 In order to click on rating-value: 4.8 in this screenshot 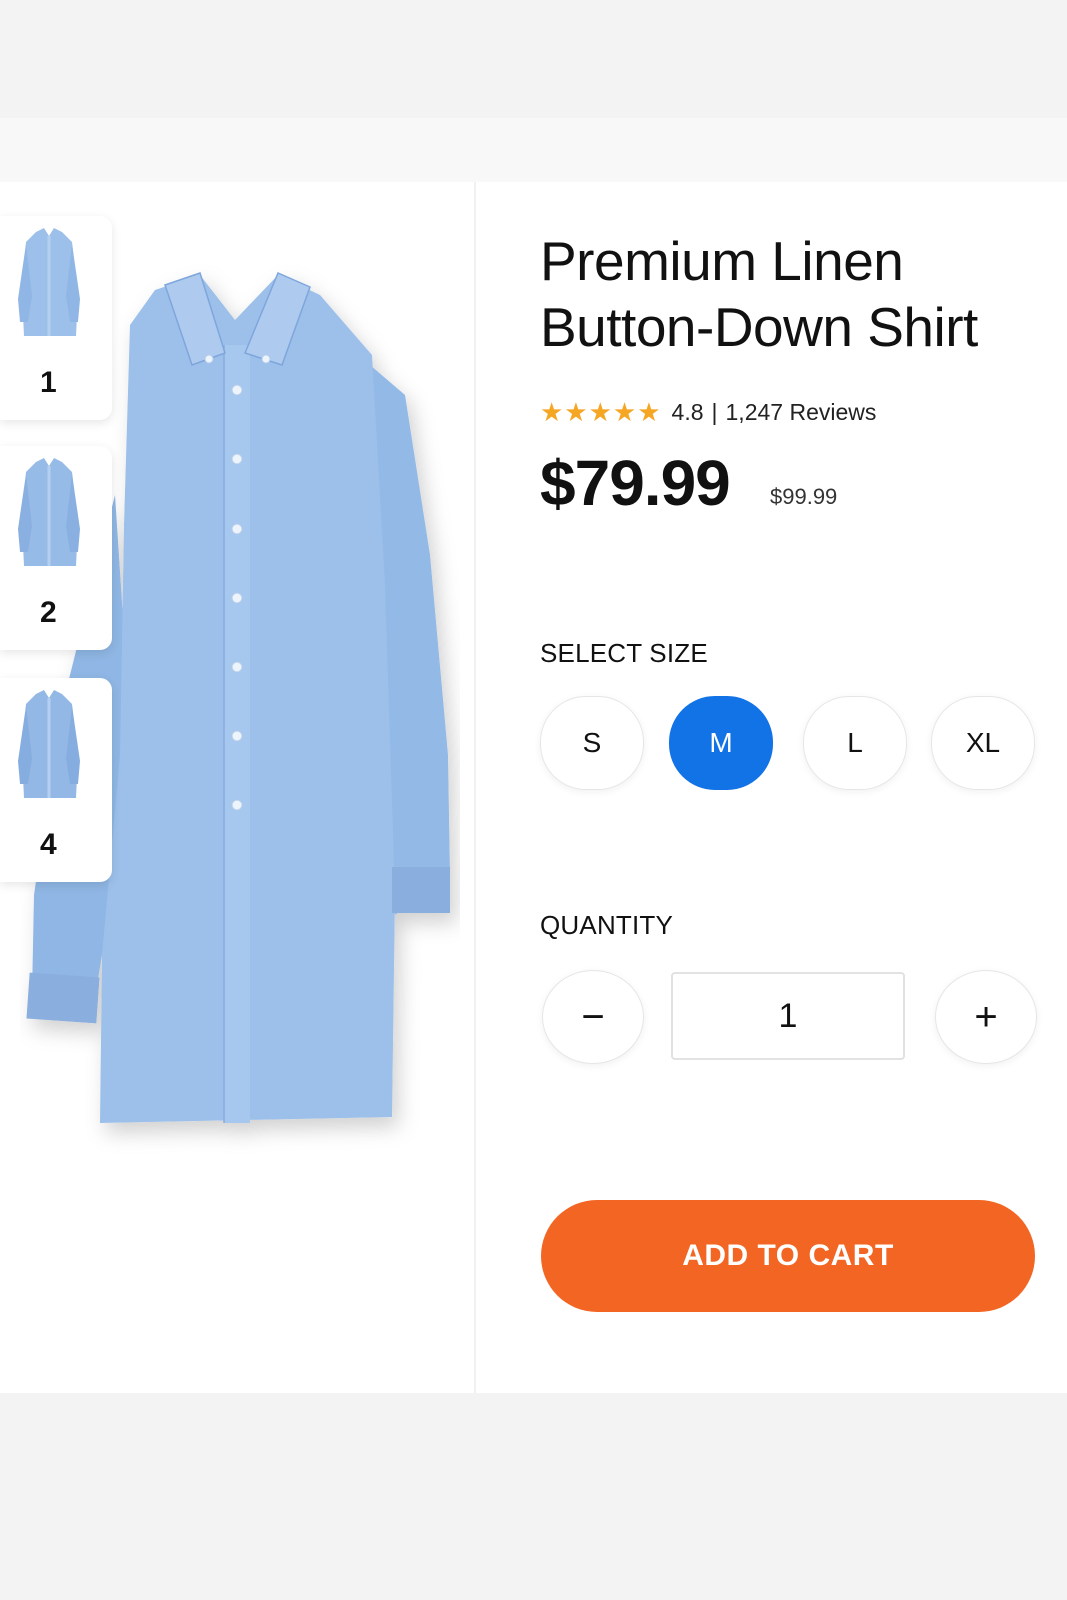, I will do `click(687, 411)`.